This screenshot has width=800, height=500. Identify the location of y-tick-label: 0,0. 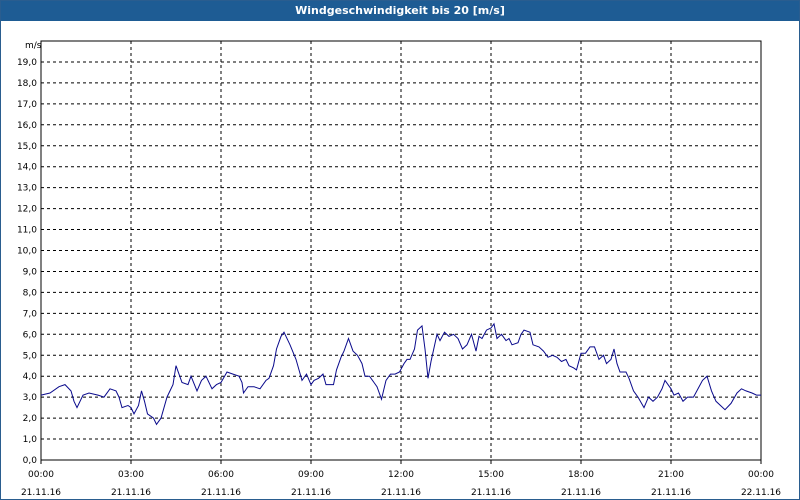
(30, 461).